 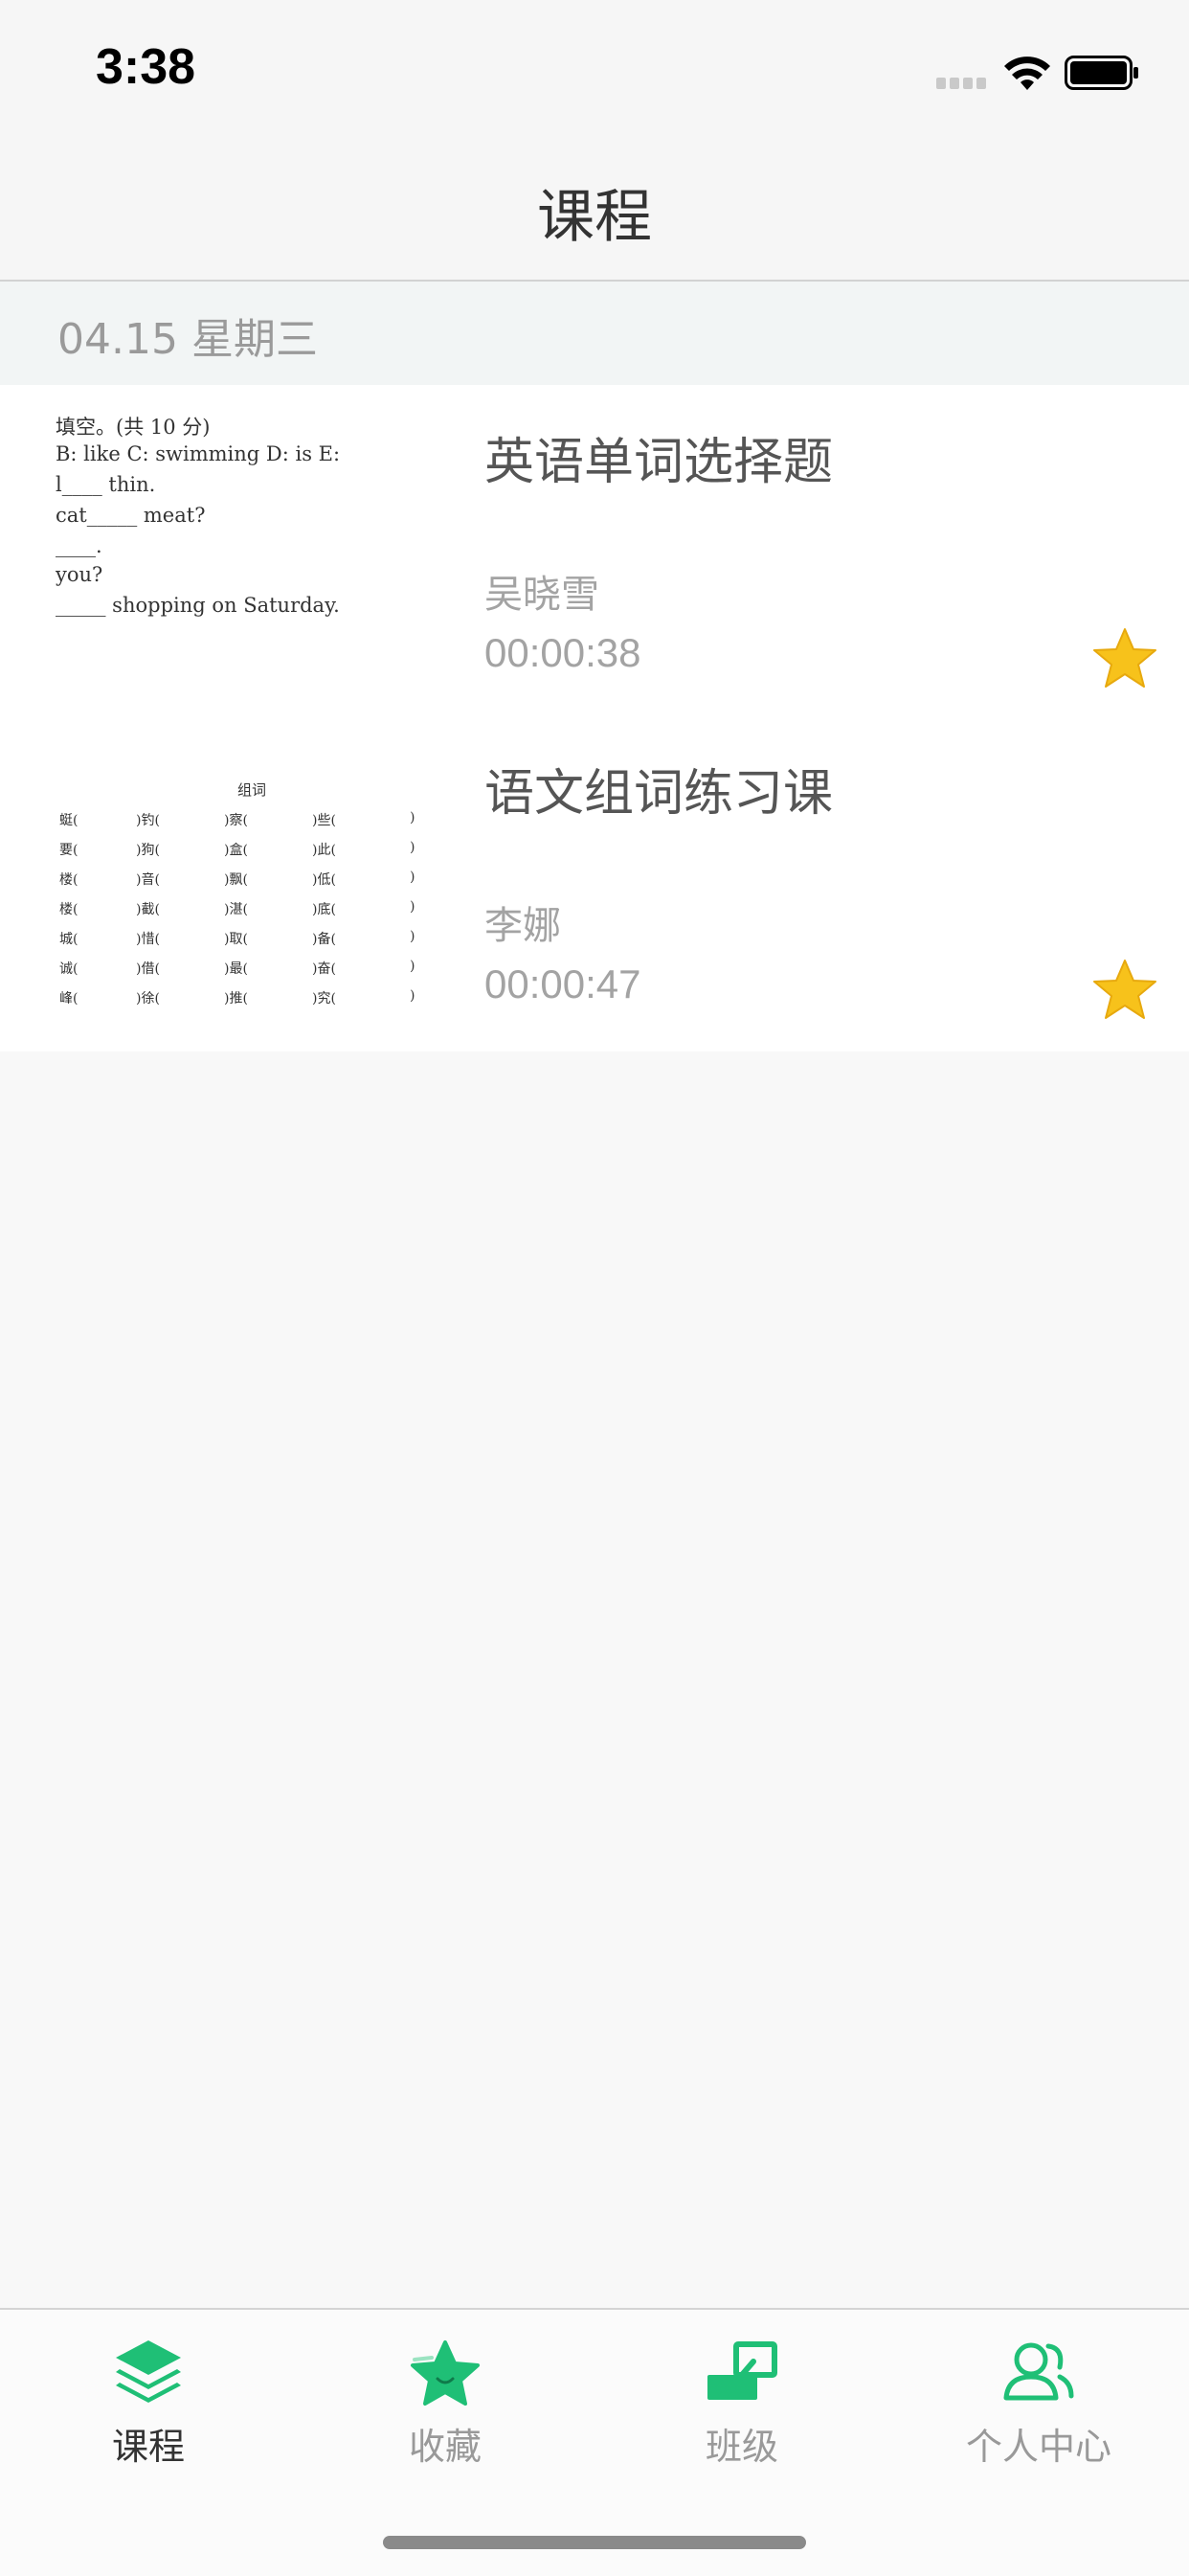 I want to click on layers-icon, so click(x=148, y=2371).